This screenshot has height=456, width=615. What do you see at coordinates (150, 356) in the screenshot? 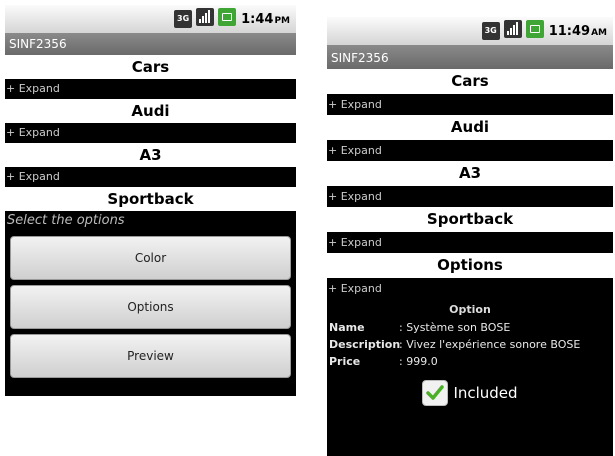
I see `preview-button: Preview` at bounding box center [150, 356].